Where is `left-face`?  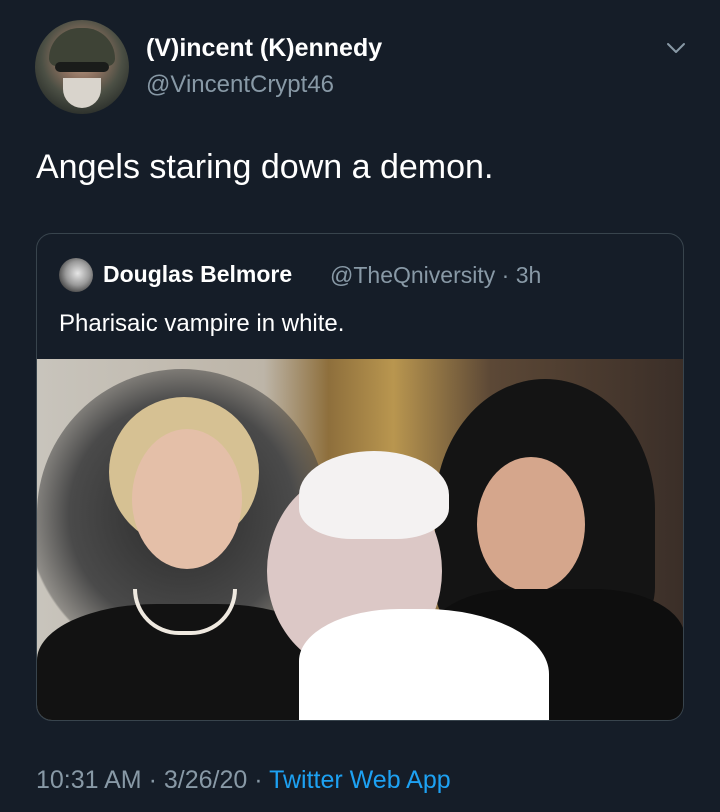 left-face is located at coordinates (187, 499).